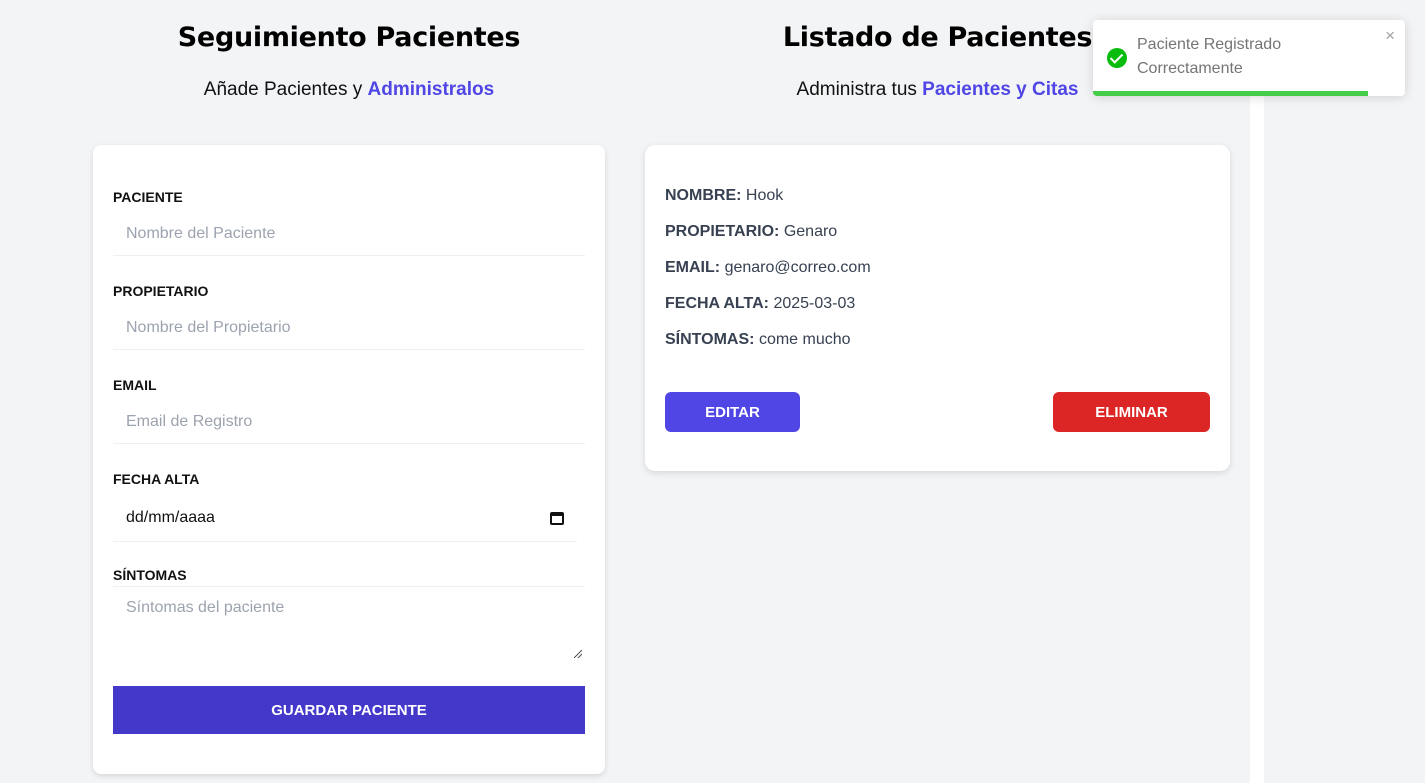 This screenshot has width=1425, height=783. What do you see at coordinates (1390, 36) in the screenshot?
I see `close-icon: ×` at bounding box center [1390, 36].